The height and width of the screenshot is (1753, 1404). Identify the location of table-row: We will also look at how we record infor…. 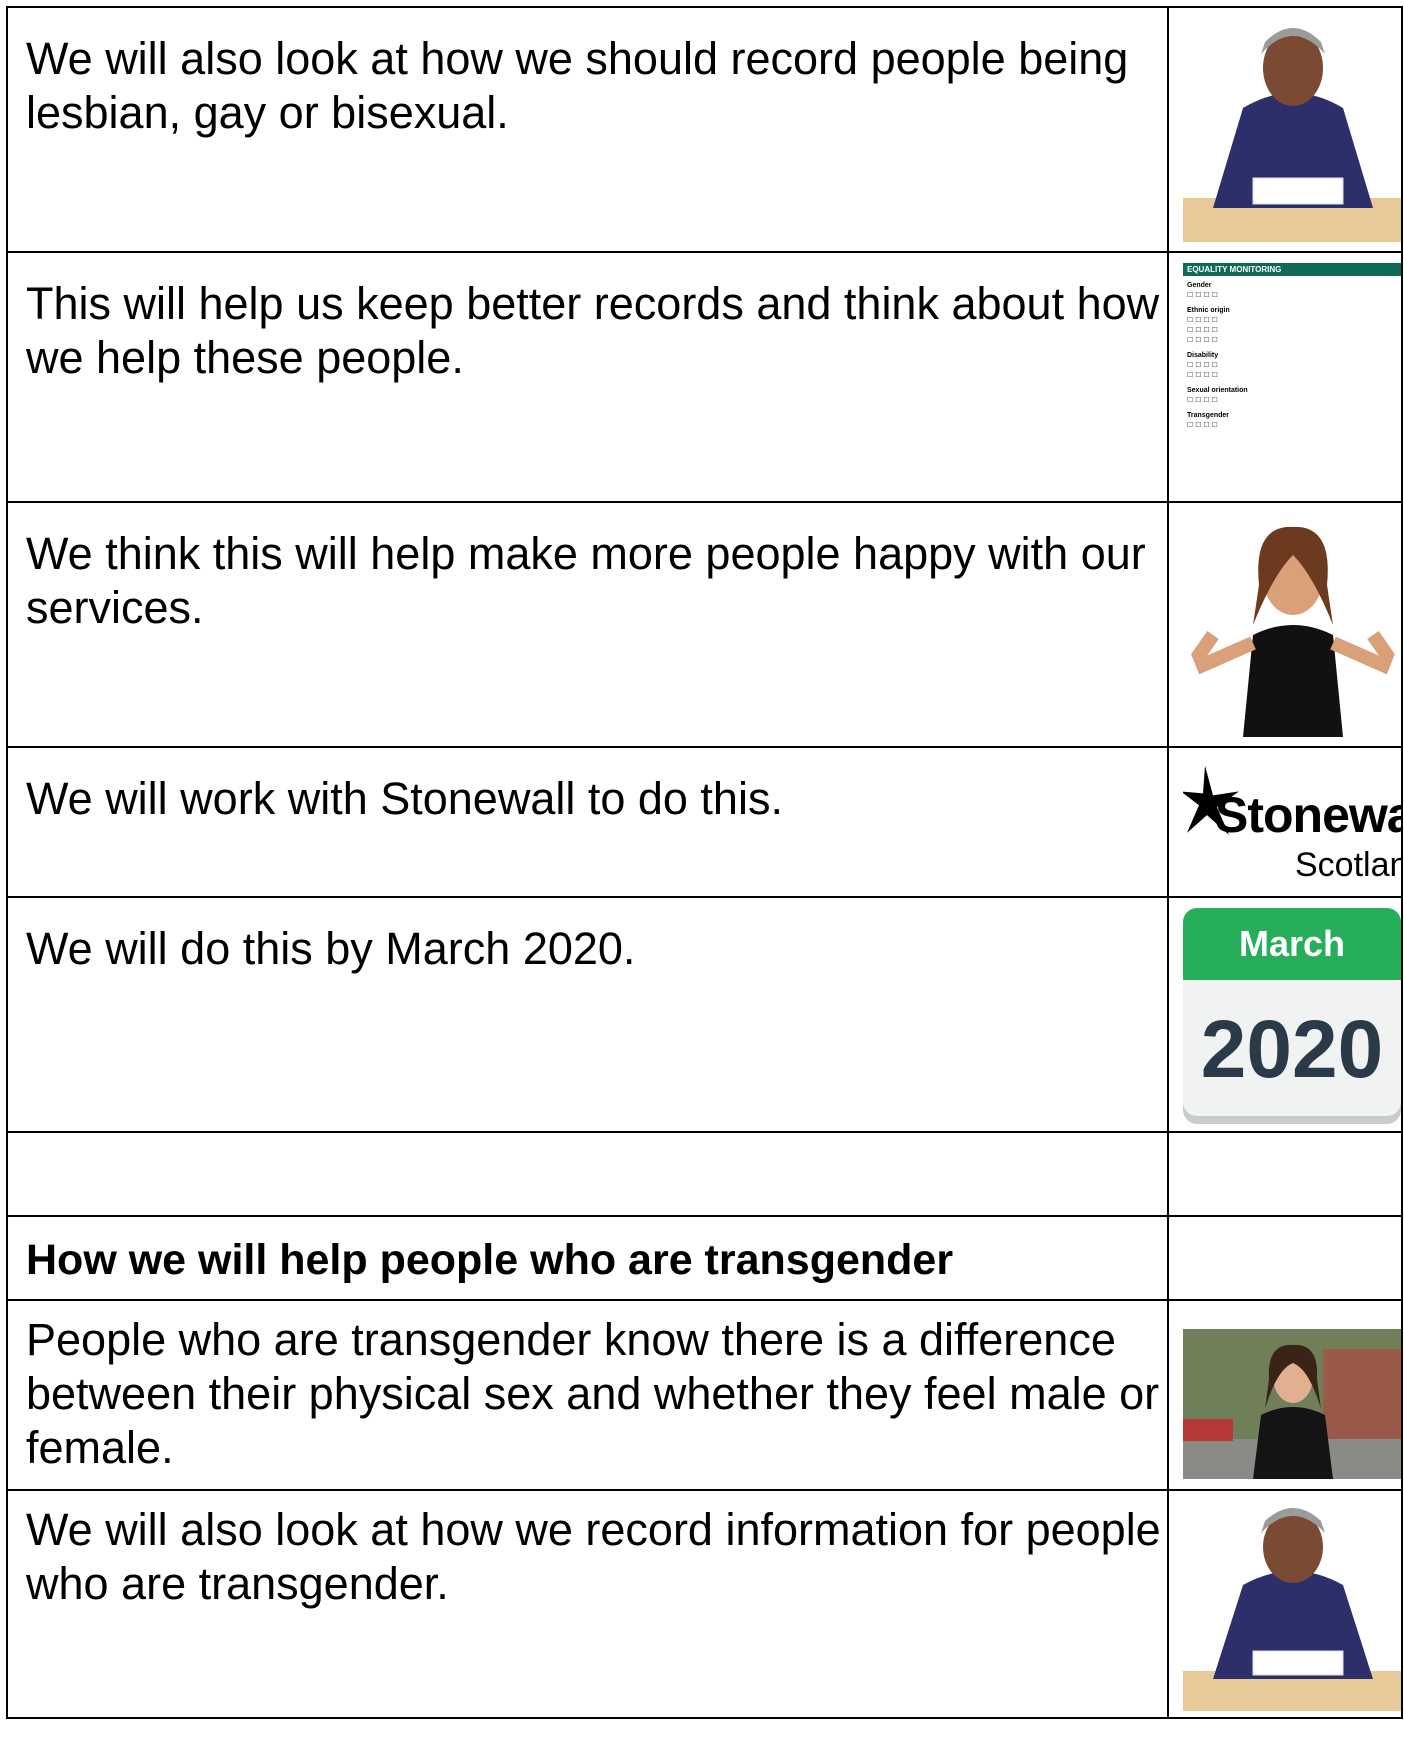
(704, 1604).